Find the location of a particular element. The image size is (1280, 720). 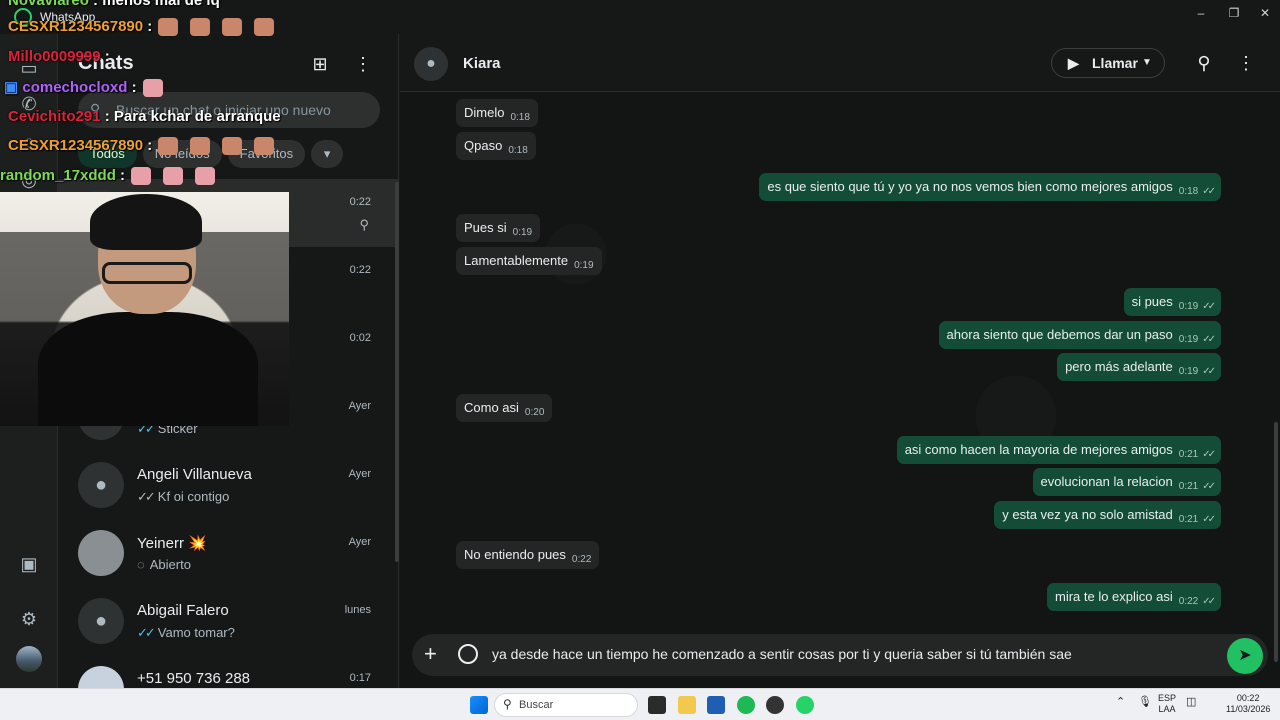

message-text: ahora siento que debemos dar un paso is located at coordinates (1059, 334).